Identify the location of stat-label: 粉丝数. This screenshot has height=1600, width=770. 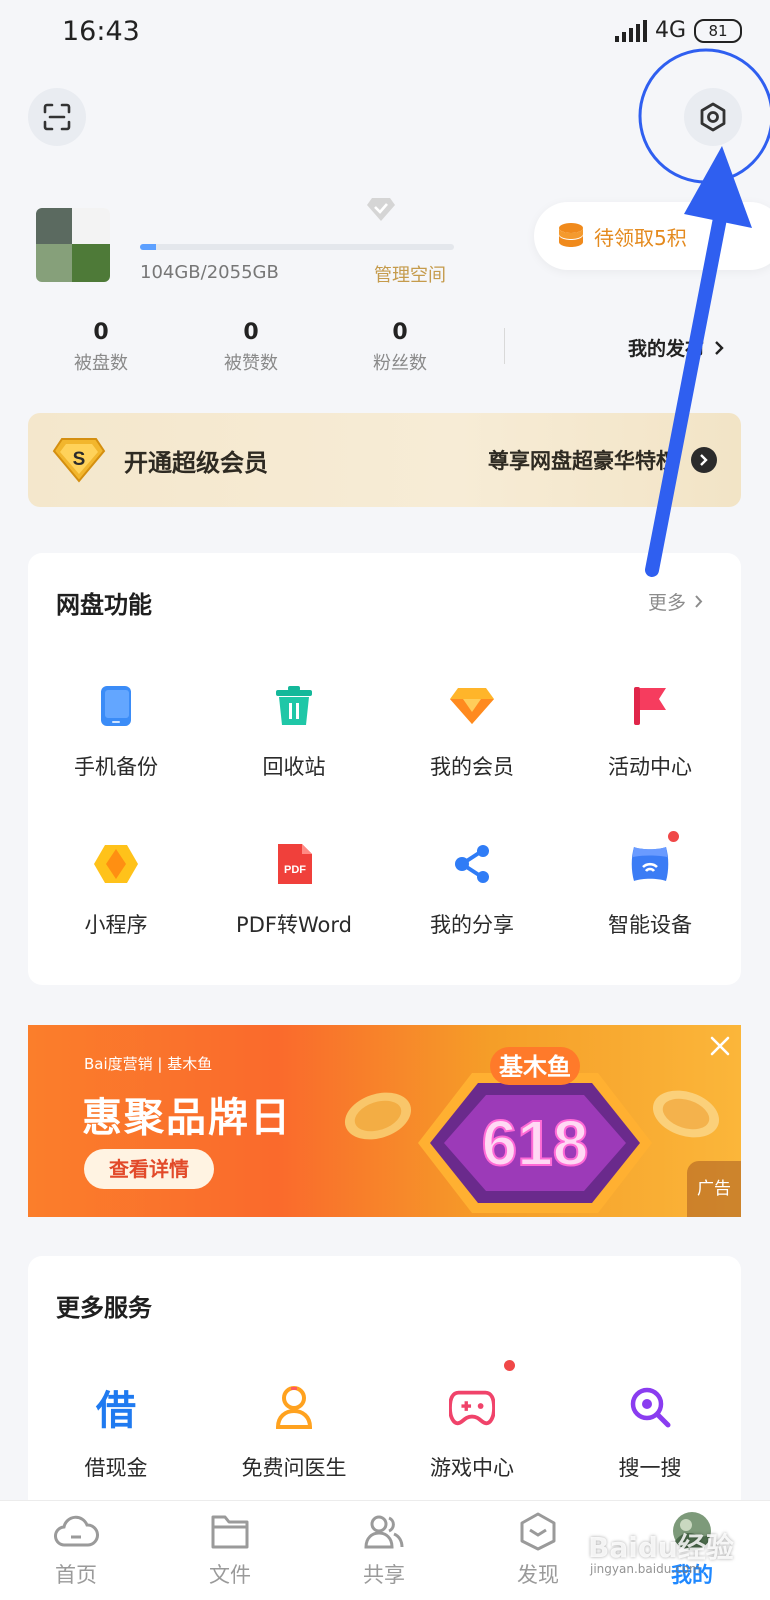
(400, 363).